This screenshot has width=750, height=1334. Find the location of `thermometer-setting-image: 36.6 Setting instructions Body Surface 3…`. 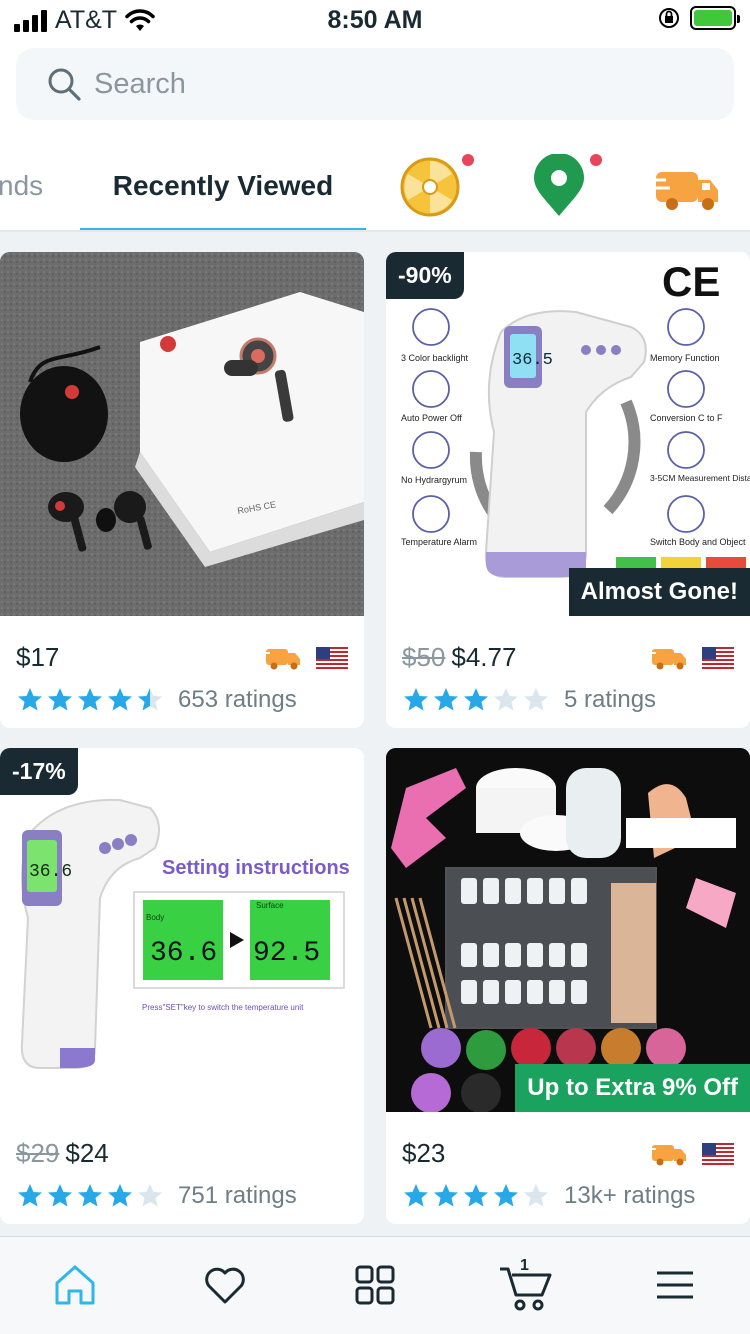

thermometer-setting-image: 36.6 Setting instructions Body Surface 3… is located at coordinates (182, 930).